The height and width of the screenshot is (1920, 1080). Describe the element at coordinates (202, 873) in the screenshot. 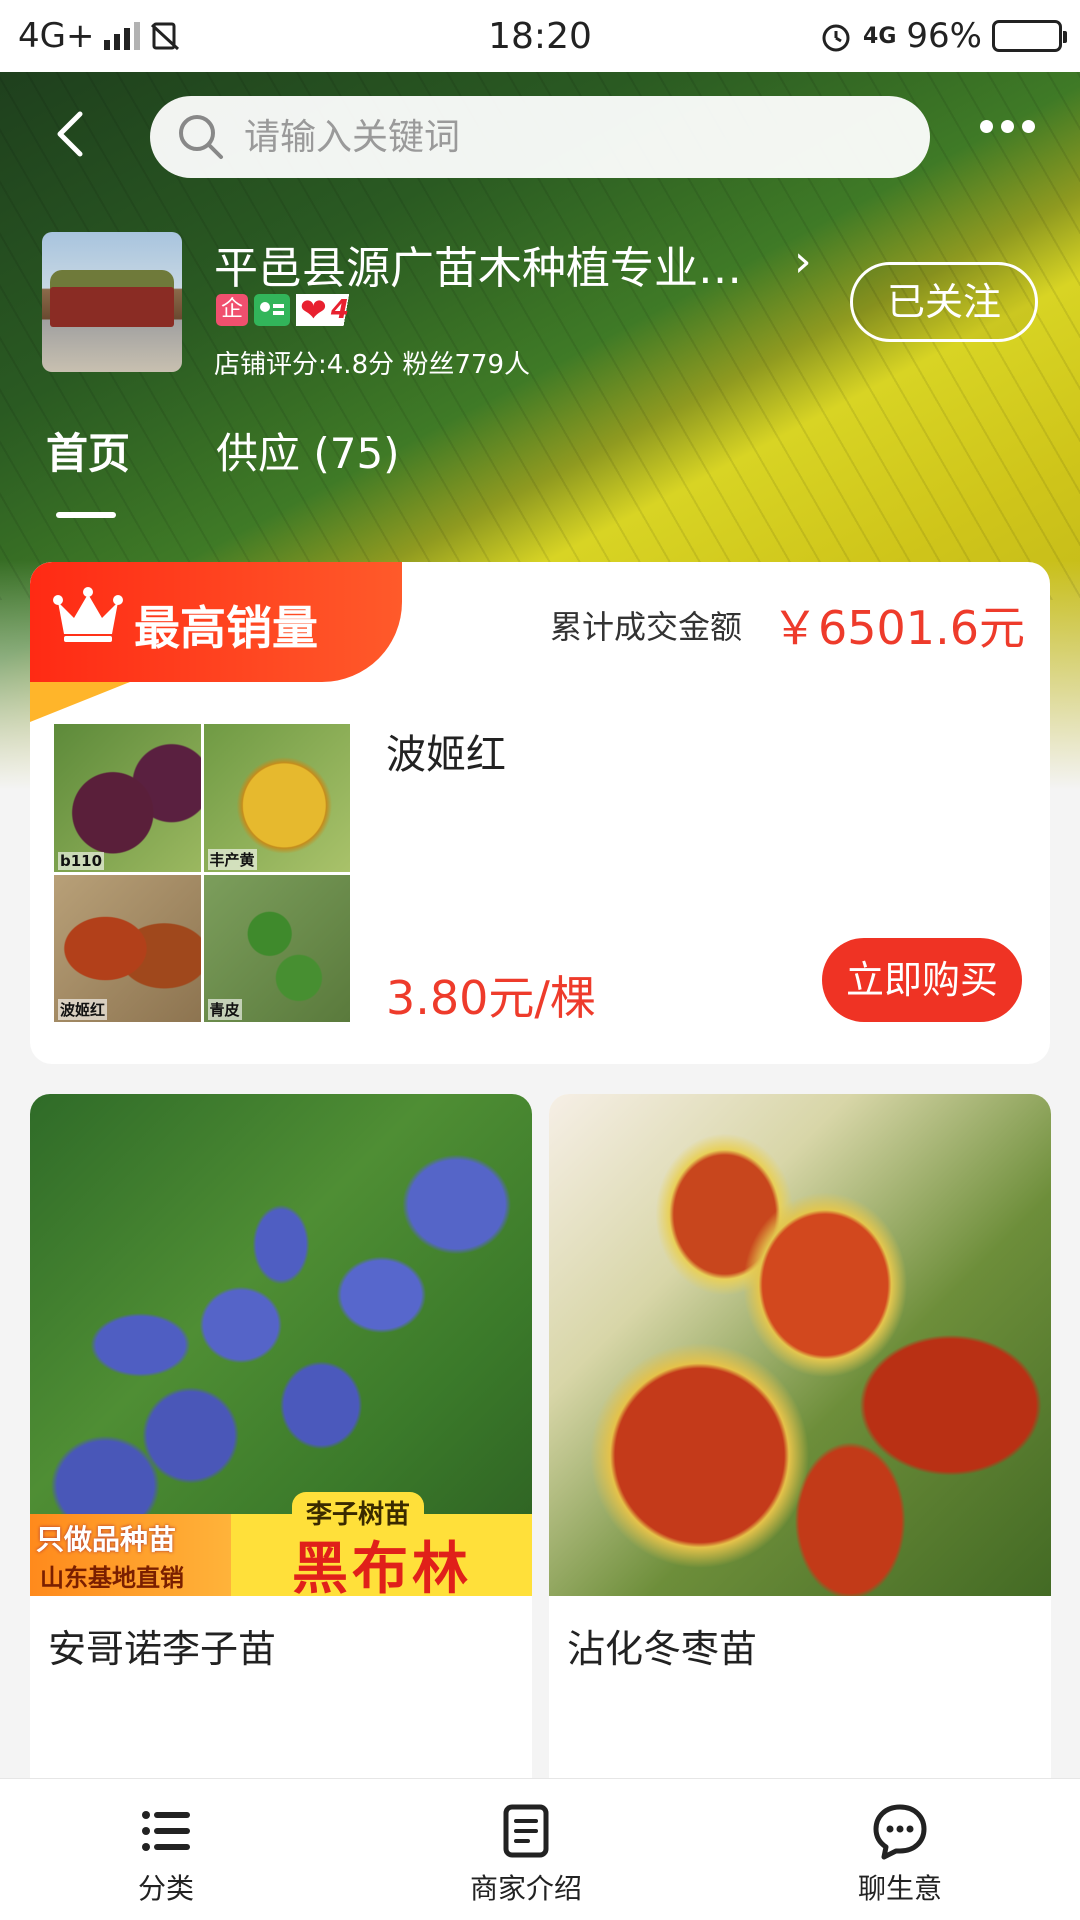

I see `product-image: b110 丰产黄 波姬红 青皮` at that location.